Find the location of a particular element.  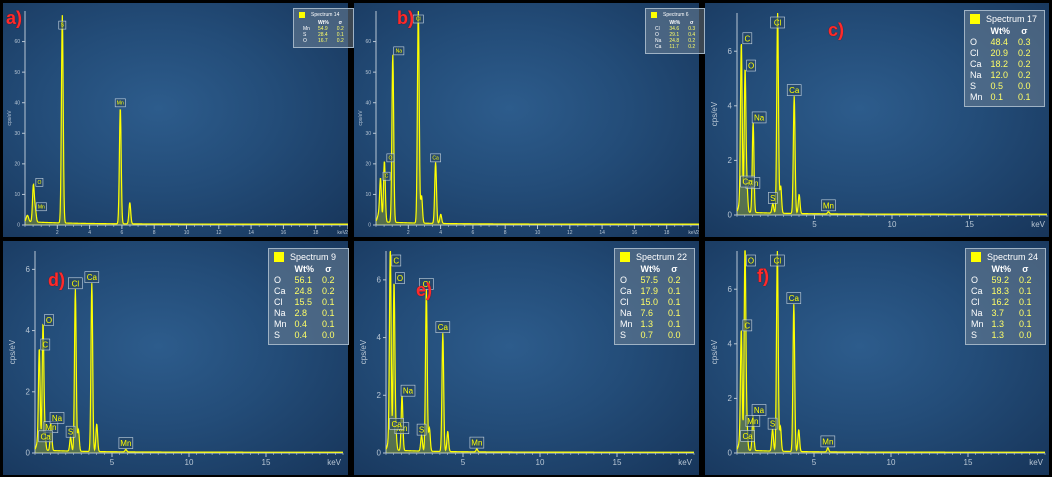

legend-header: Spectrum 9 is located at coordinates (308, 257).